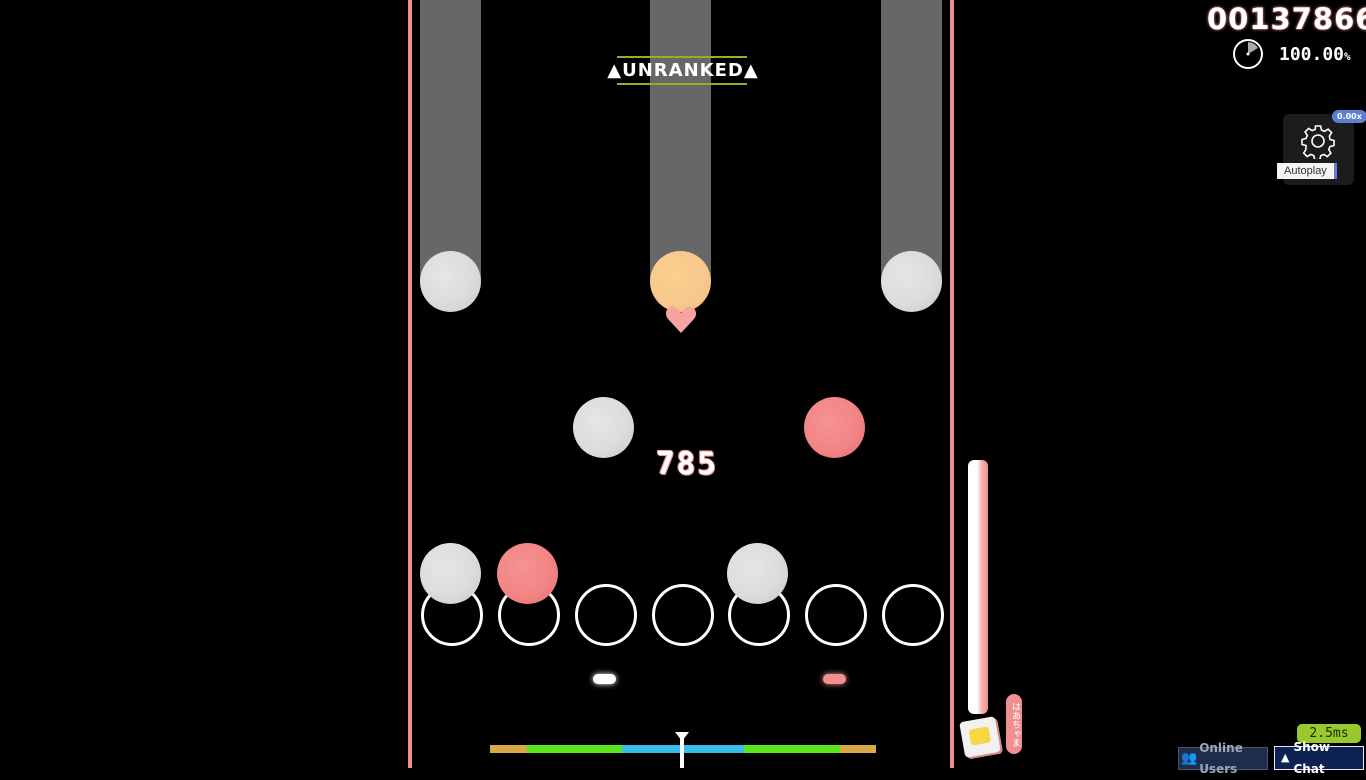 The height and width of the screenshot is (780, 1366). I want to click on show-chat-button: ▲ Show Chat, so click(1319, 758).